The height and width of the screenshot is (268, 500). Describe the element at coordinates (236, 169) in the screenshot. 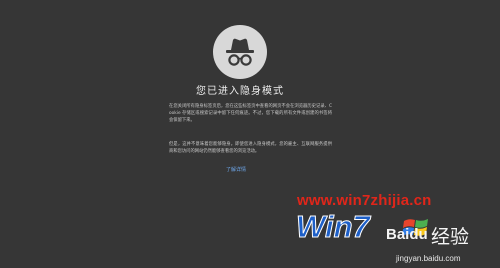

I see `learn-more-link: 了解详情` at that location.